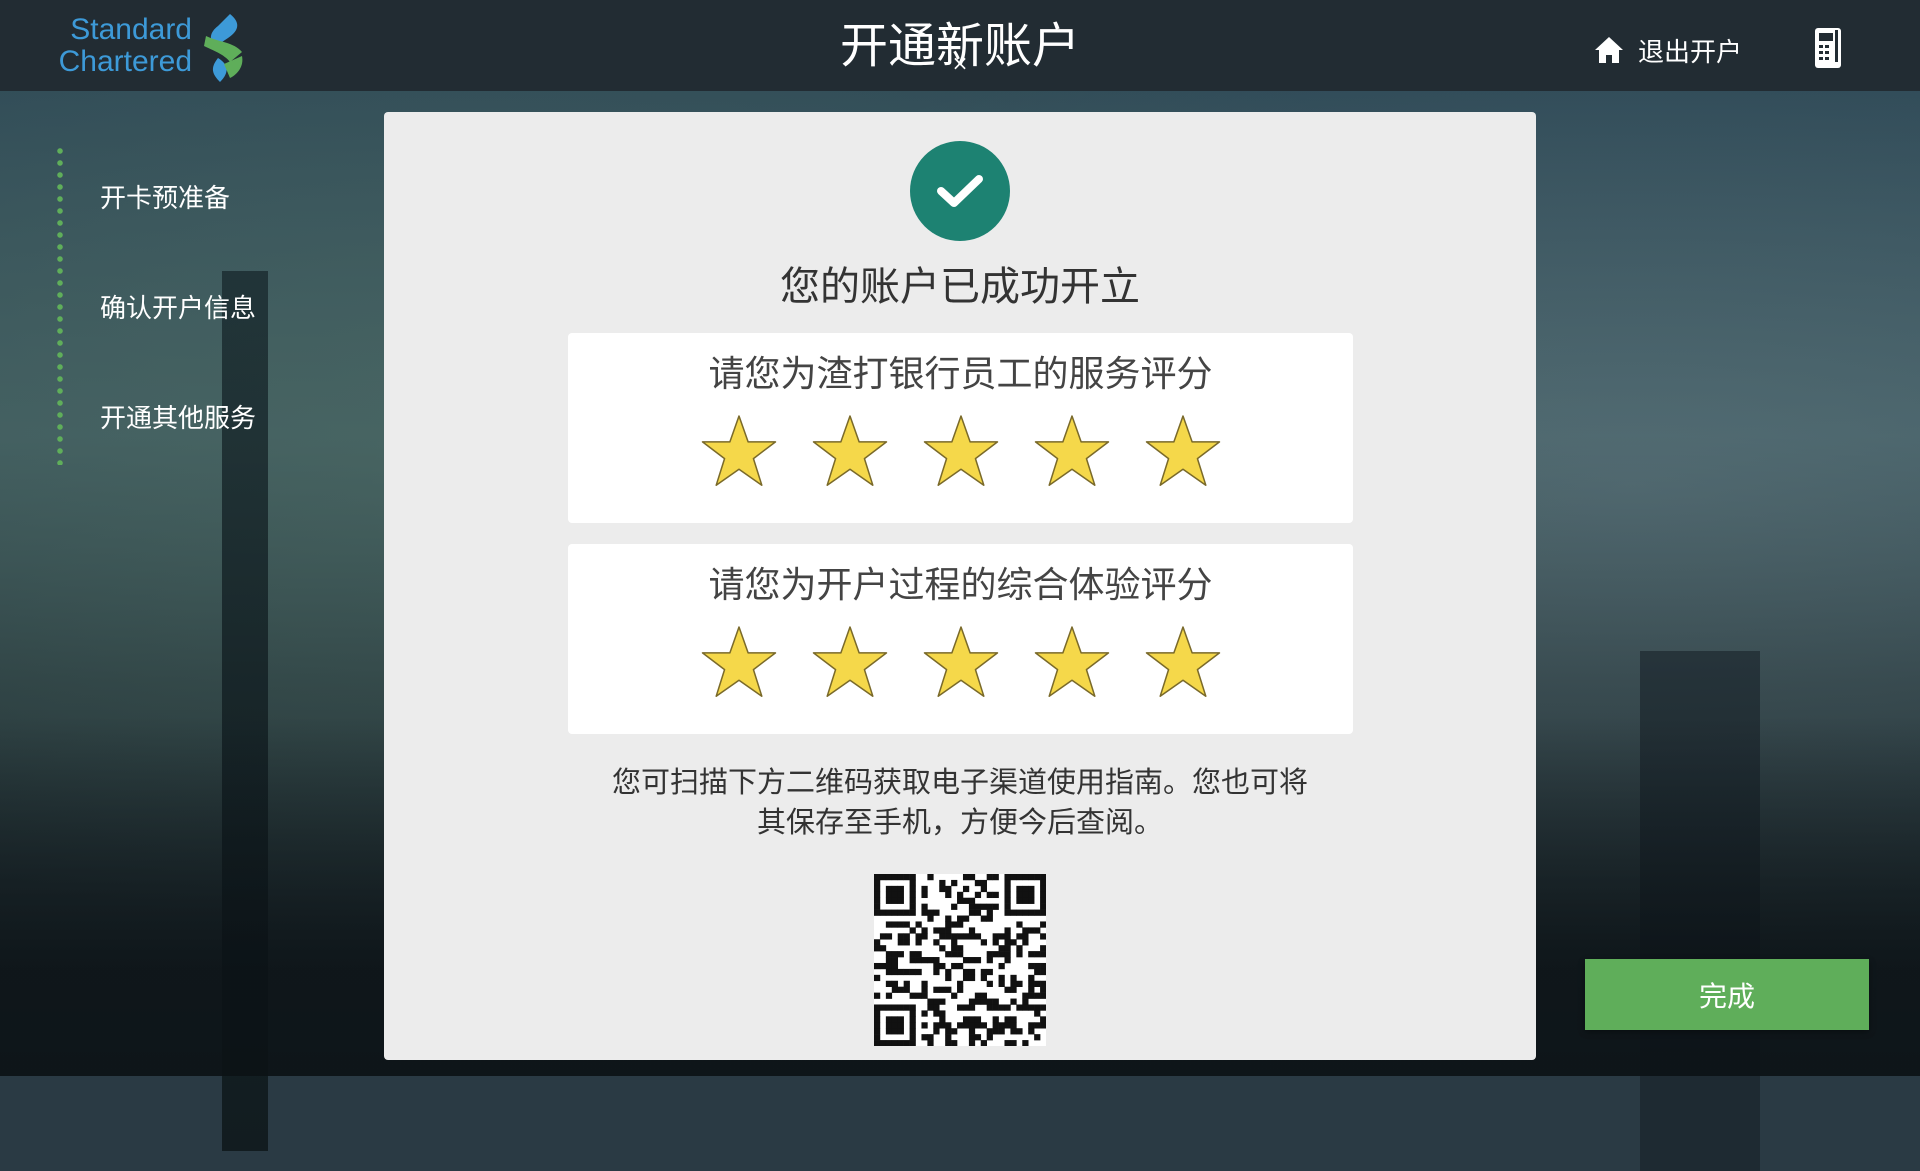  What do you see at coordinates (1668, 50) in the screenshot?
I see `exit-account-opening-button: 退出开户` at bounding box center [1668, 50].